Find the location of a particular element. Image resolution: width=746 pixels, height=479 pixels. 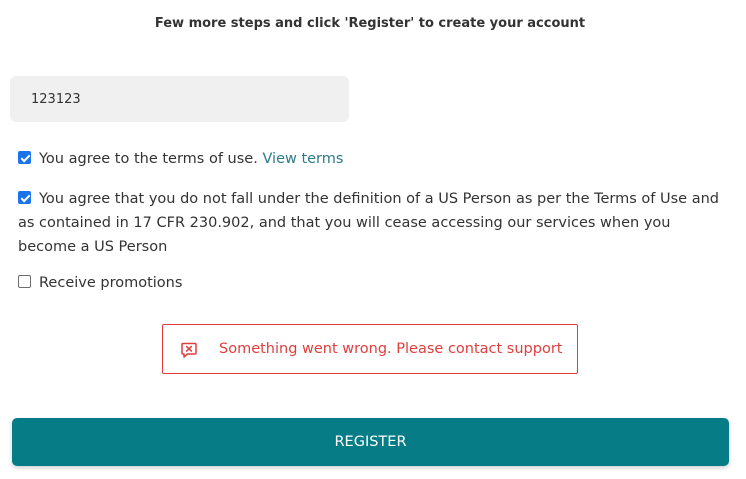

terms-label: You agree to the terms of use. is located at coordinates (148, 159).